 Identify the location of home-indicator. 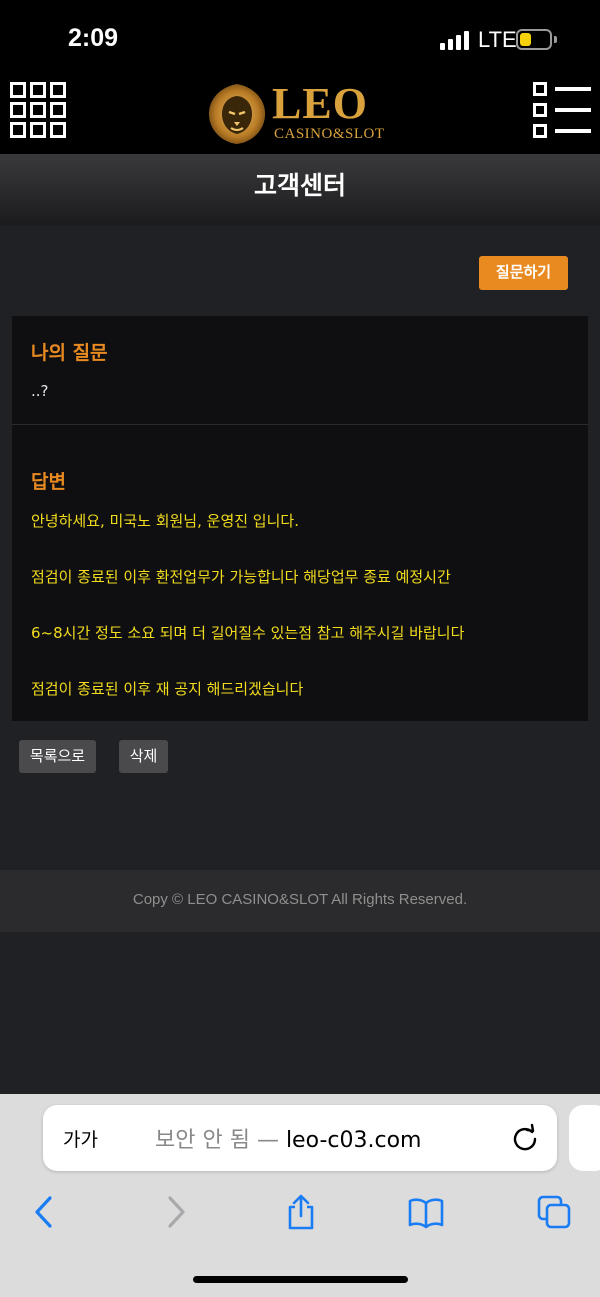
(300, 1279).